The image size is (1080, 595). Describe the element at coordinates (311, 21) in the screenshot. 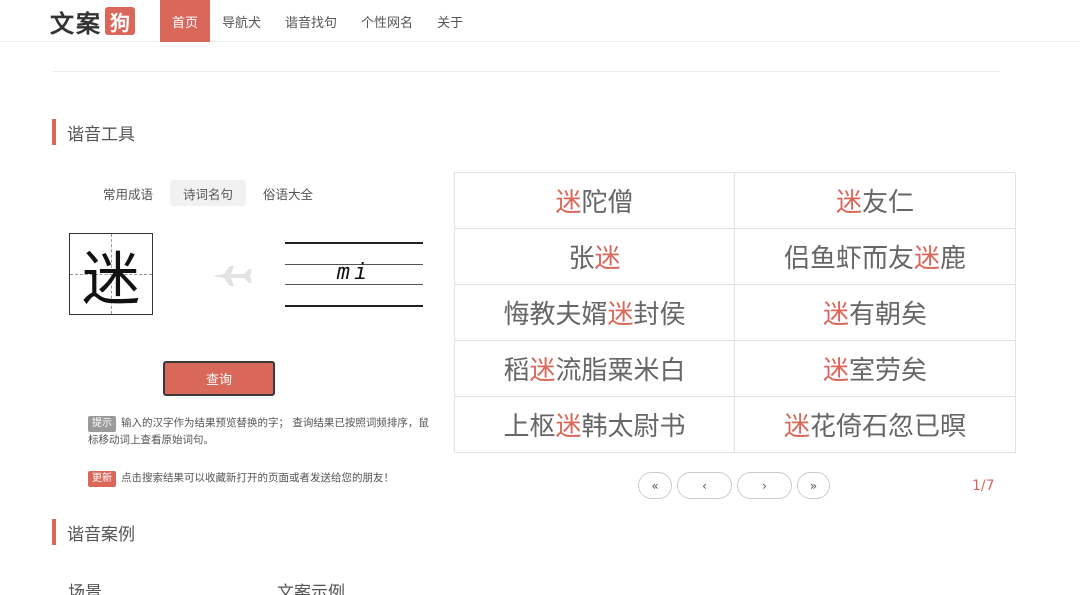

I see `nav-homophone-search: 谐音找句` at that location.